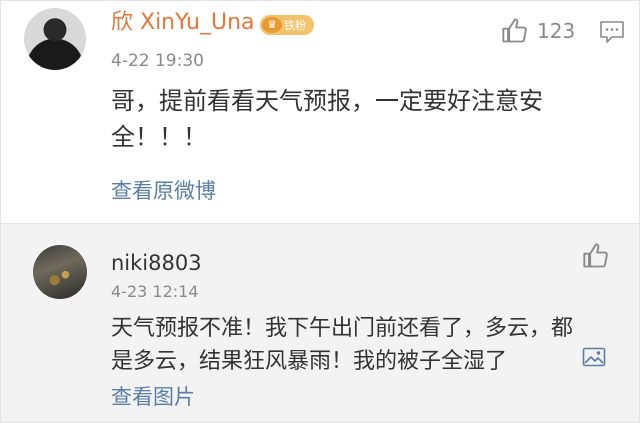  Describe the element at coordinates (342, 345) in the screenshot. I see `comment-text: 天气预报不准！我下午出门前还看了，多云，都是多云，结果狂风暴雨！我的被子全湿了` at that location.